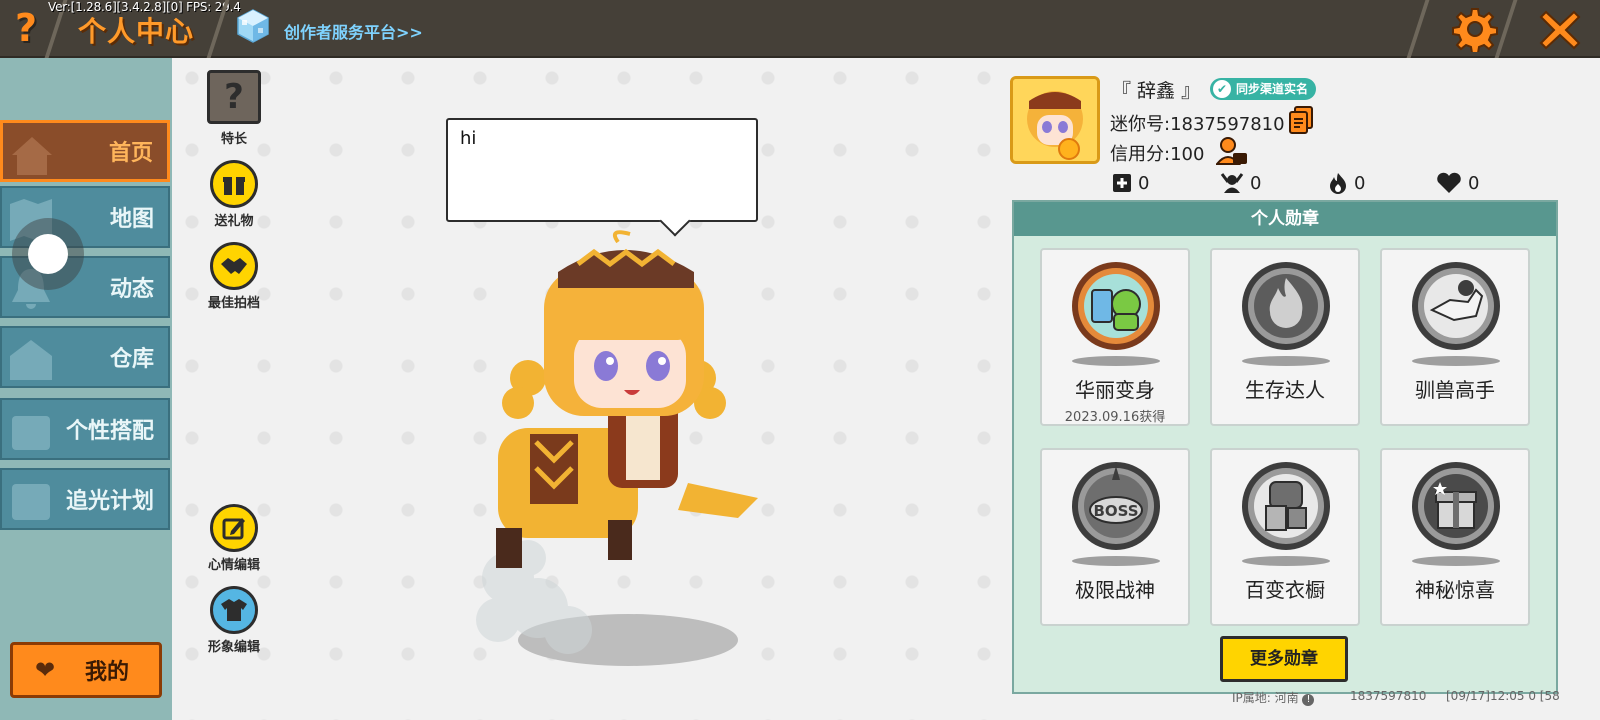 Image resolution: width=1600 pixels, height=720 pixels. What do you see at coordinates (253, 26) in the screenshot?
I see `creator-cube-icon` at bounding box center [253, 26].